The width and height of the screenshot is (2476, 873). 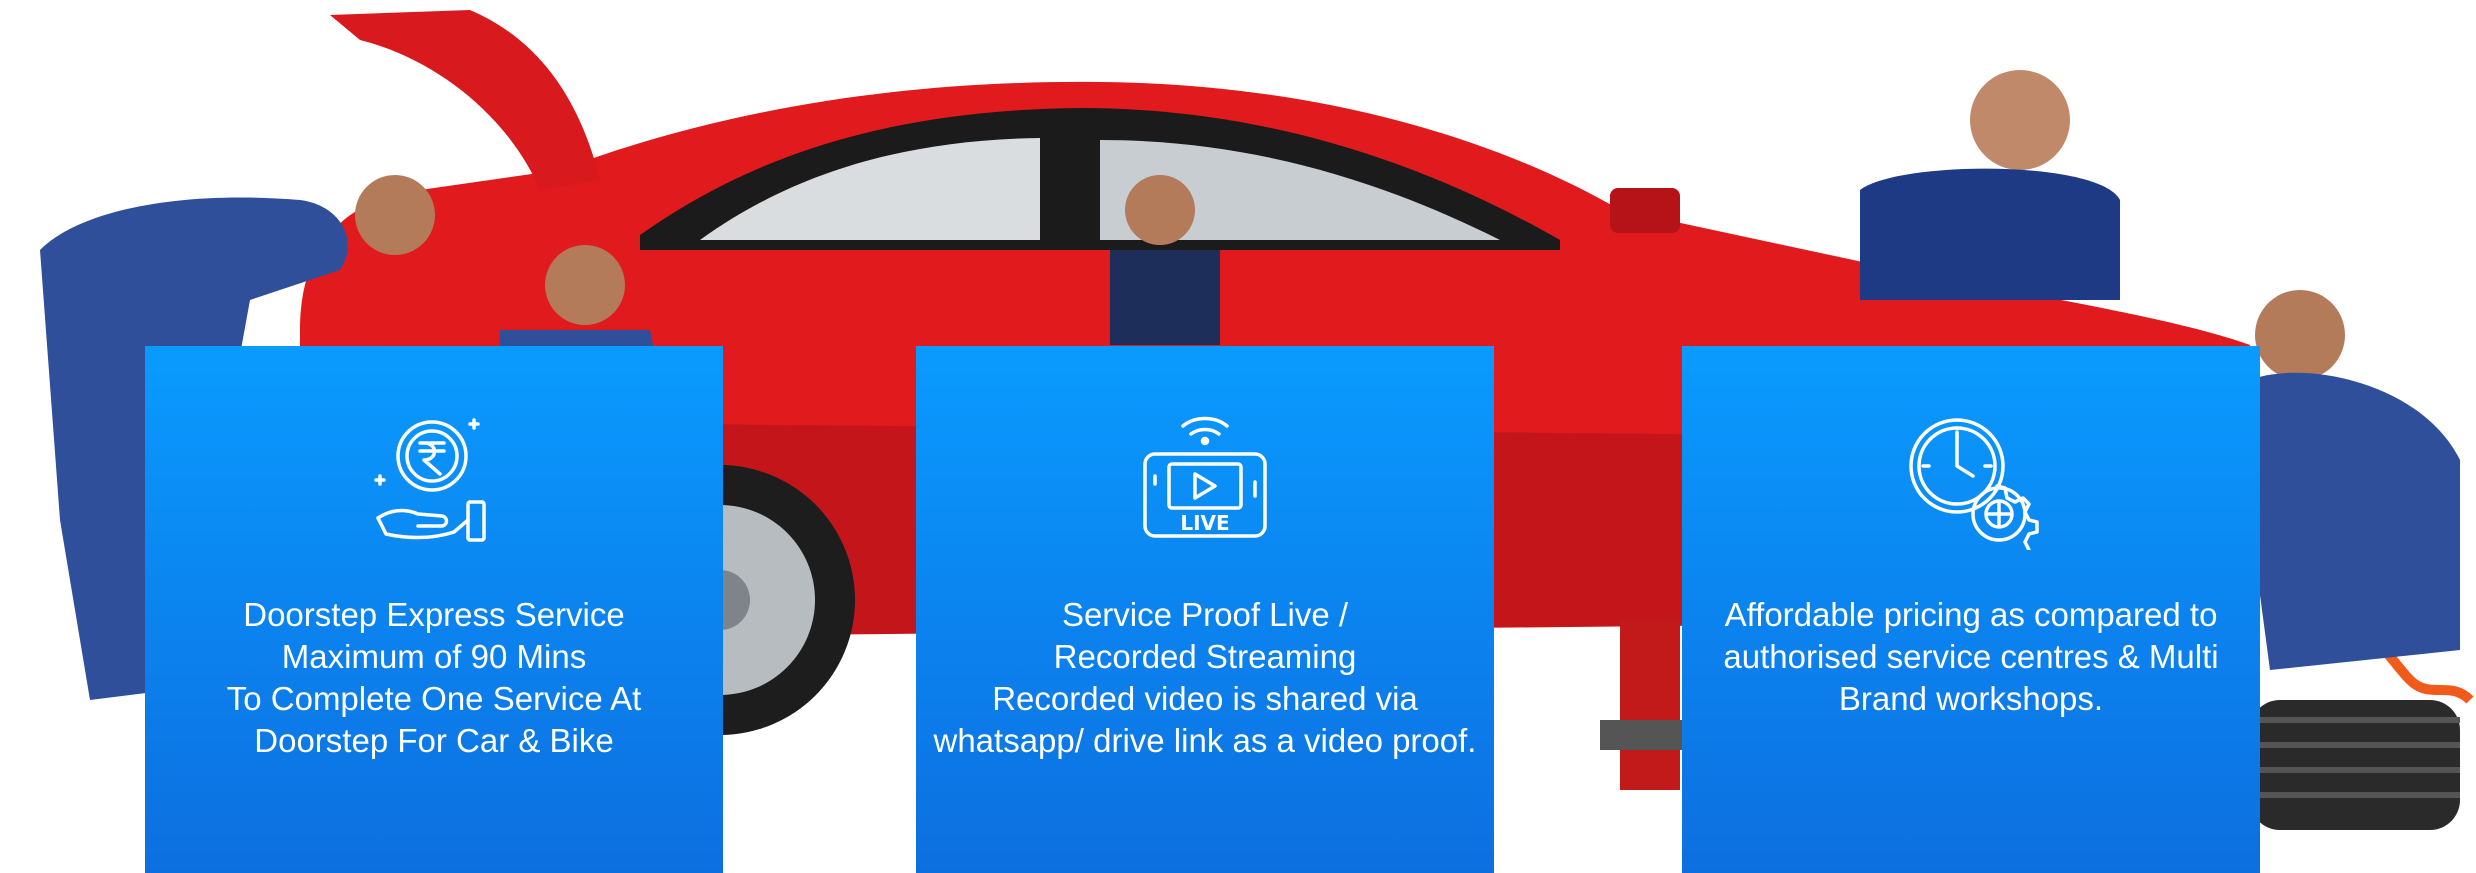 I want to click on card-line: Doorstep Express Service, so click(x=434, y=614).